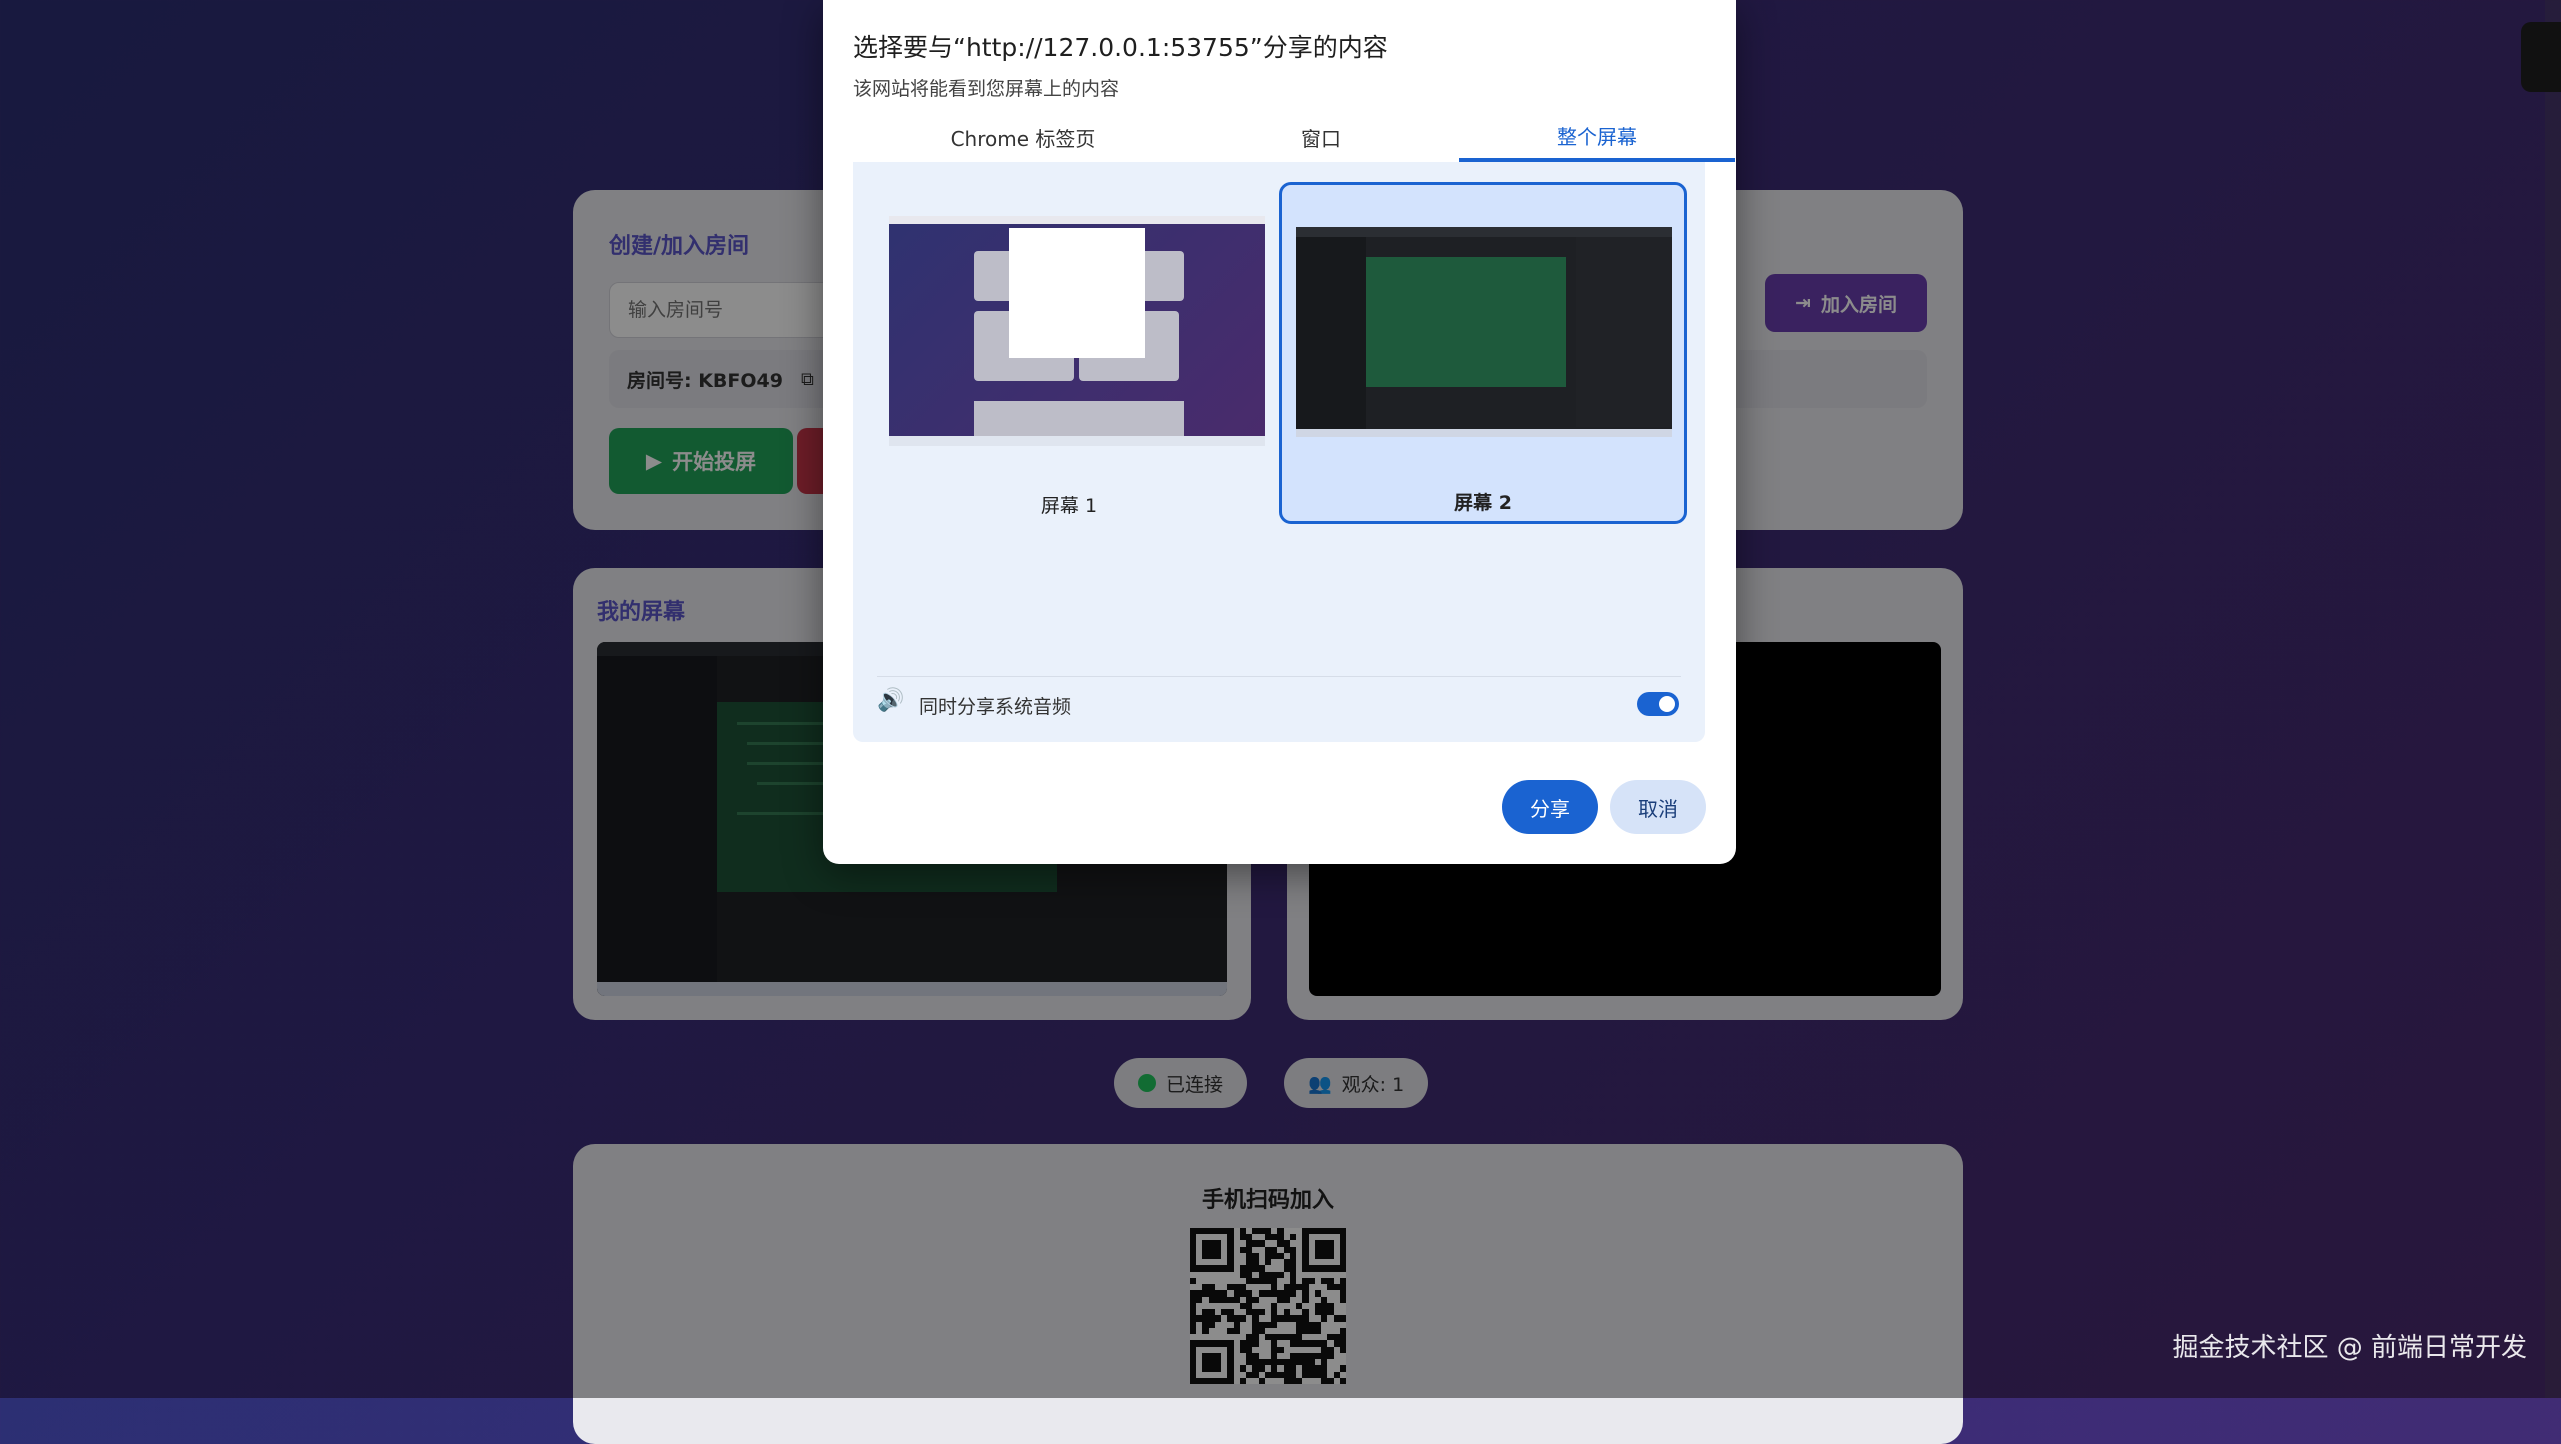 This screenshot has width=2561, height=1444. Describe the element at coordinates (1658, 704) in the screenshot. I see `audio-share-toggle` at that location.